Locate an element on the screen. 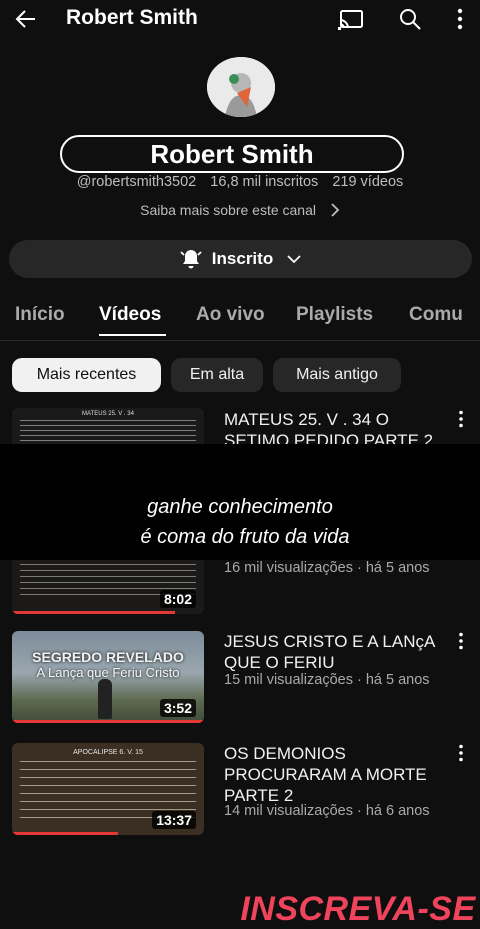  subscriber-count: 16,8 mil inscritos is located at coordinates (264, 182).